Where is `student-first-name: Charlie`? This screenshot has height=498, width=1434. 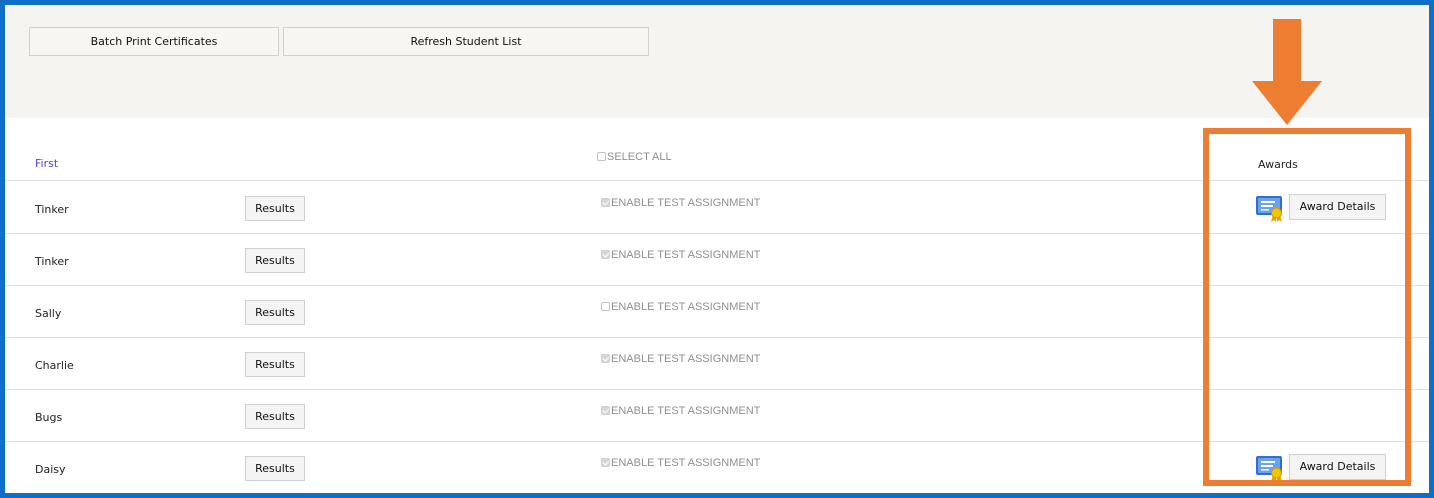 student-first-name: Charlie is located at coordinates (54, 365).